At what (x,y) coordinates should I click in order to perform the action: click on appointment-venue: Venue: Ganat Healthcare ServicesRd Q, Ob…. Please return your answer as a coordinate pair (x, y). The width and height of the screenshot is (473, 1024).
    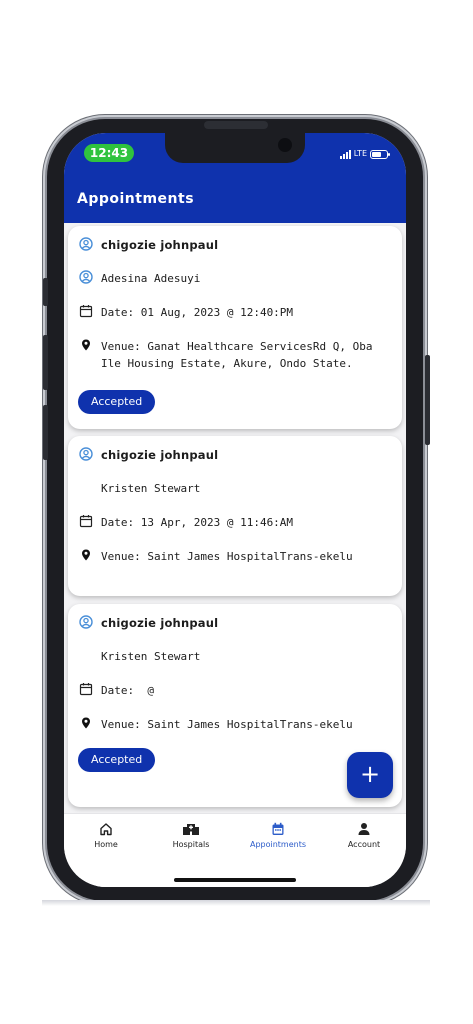
    Looking at the image, I should click on (237, 355).